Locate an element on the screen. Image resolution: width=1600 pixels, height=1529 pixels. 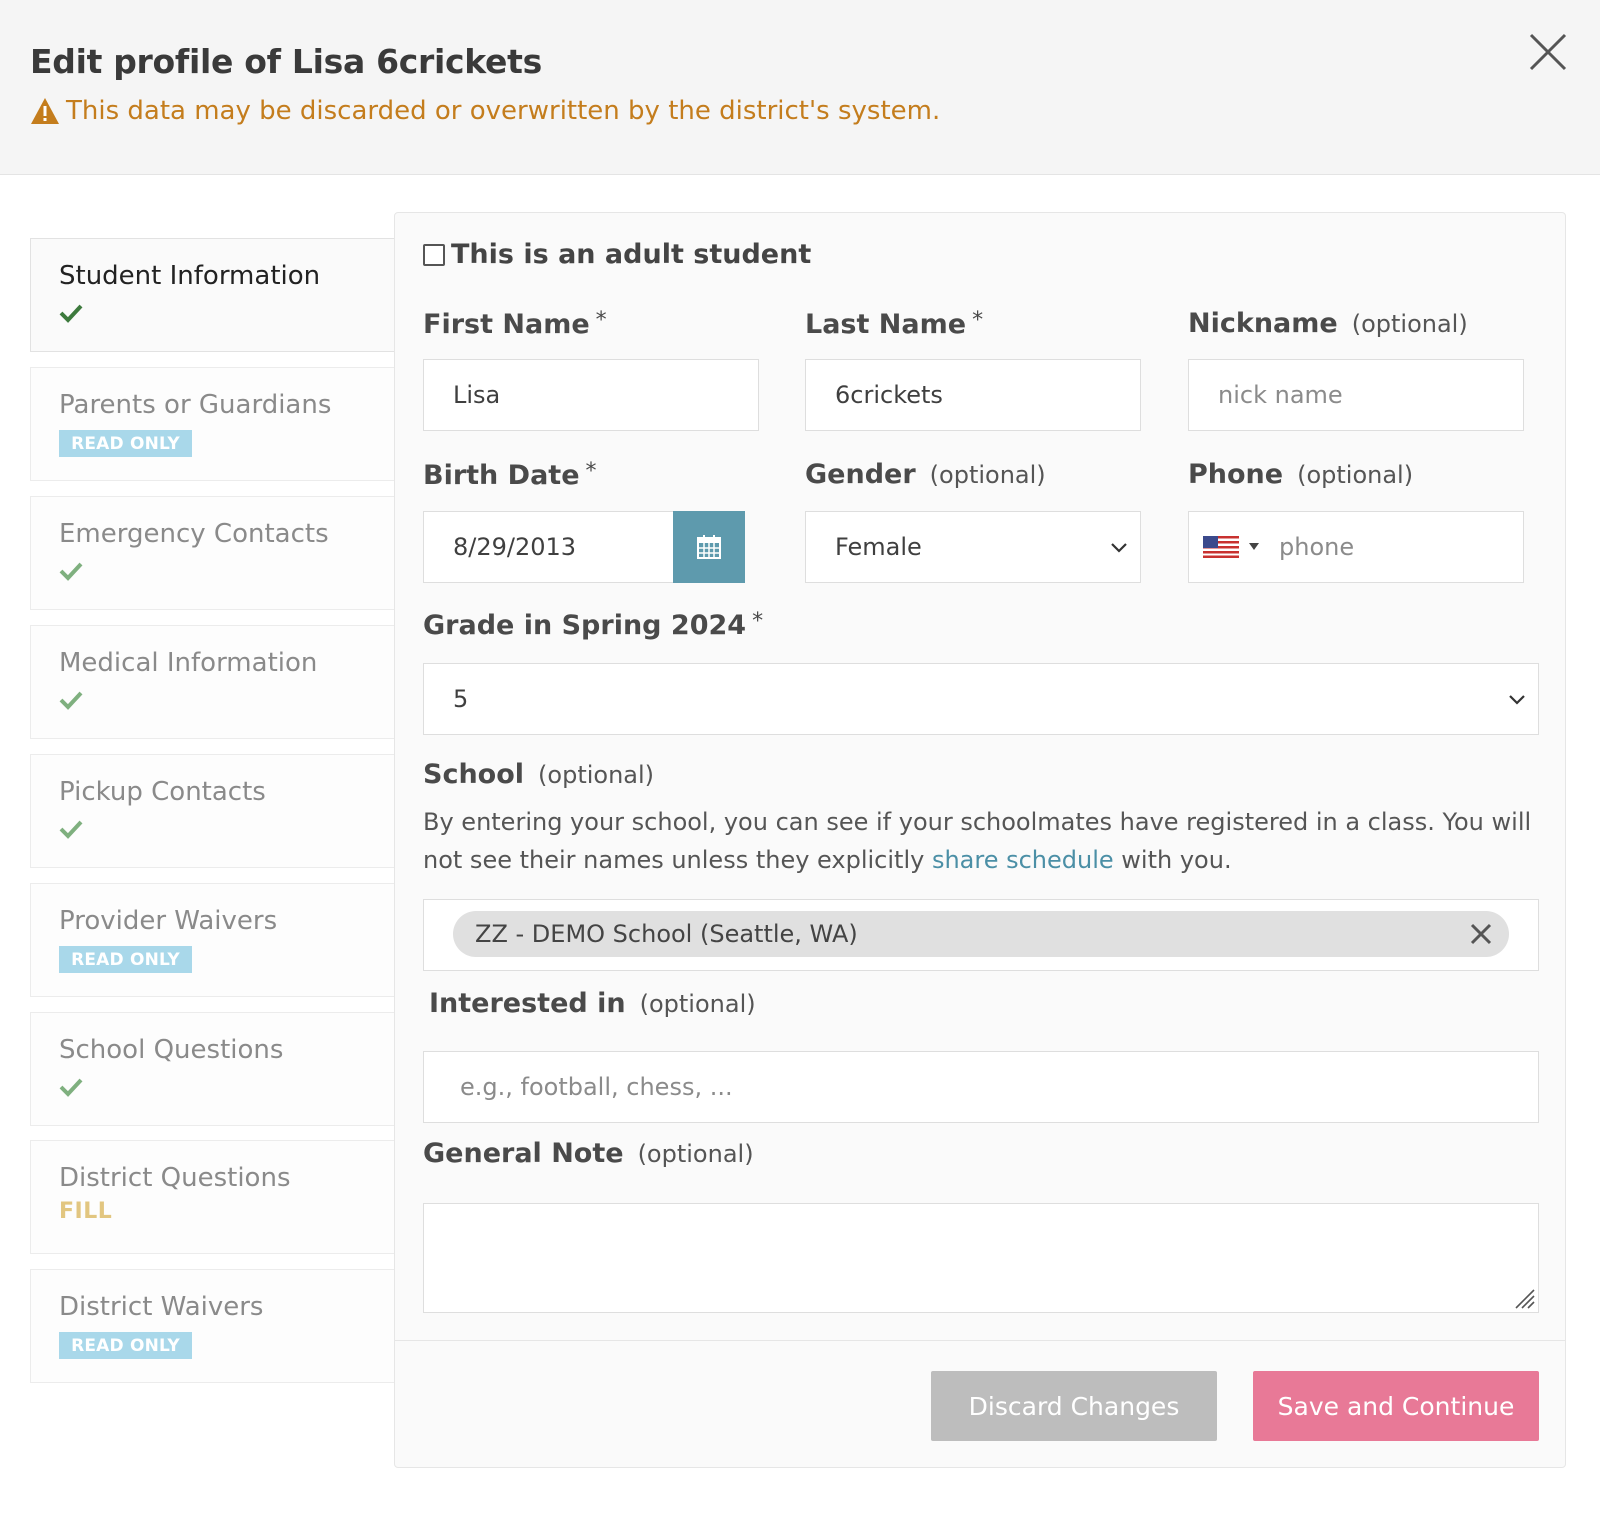
gender-select: Female is located at coordinates (973, 547).